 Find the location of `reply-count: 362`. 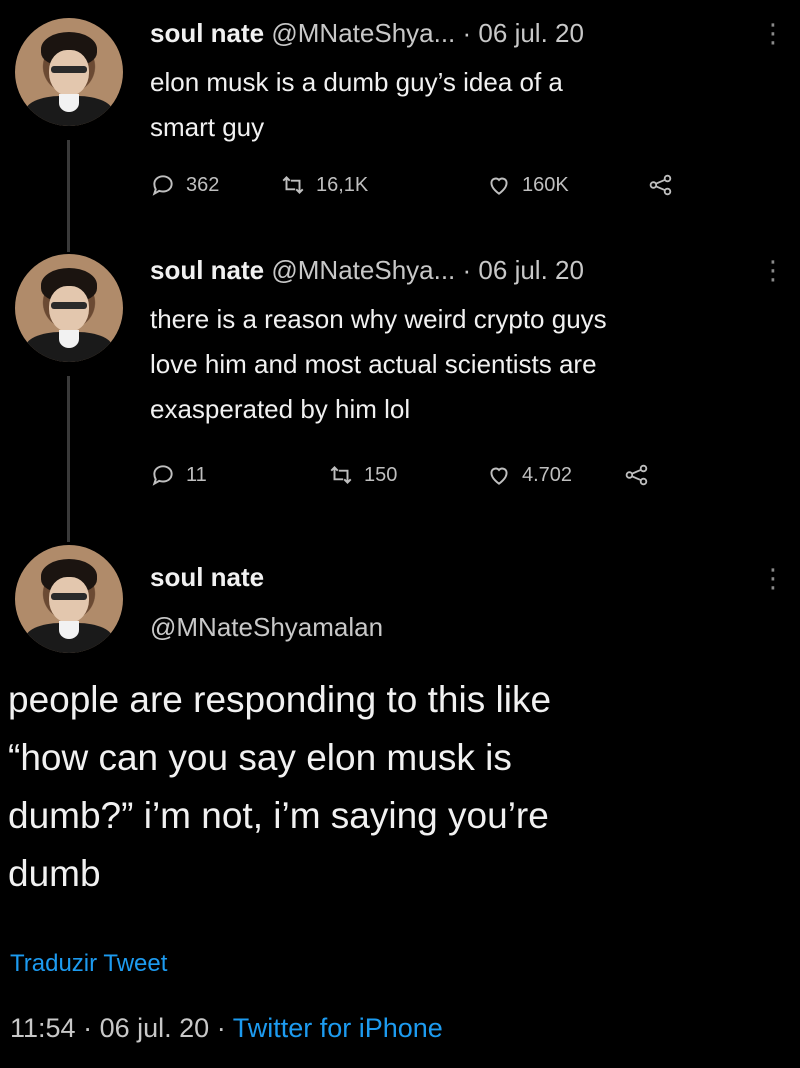

reply-count: 362 is located at coordinates (203, 184).